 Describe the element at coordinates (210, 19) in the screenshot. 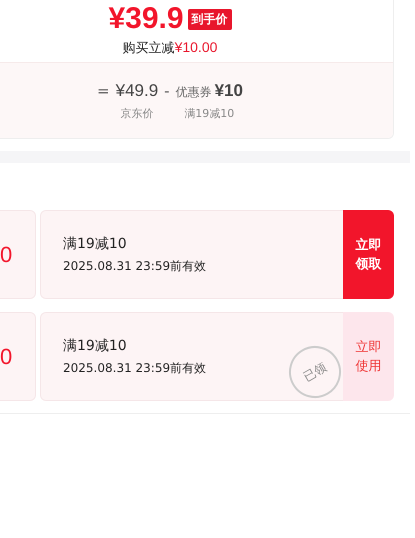

I see `price-tag: 到手价` at that location.